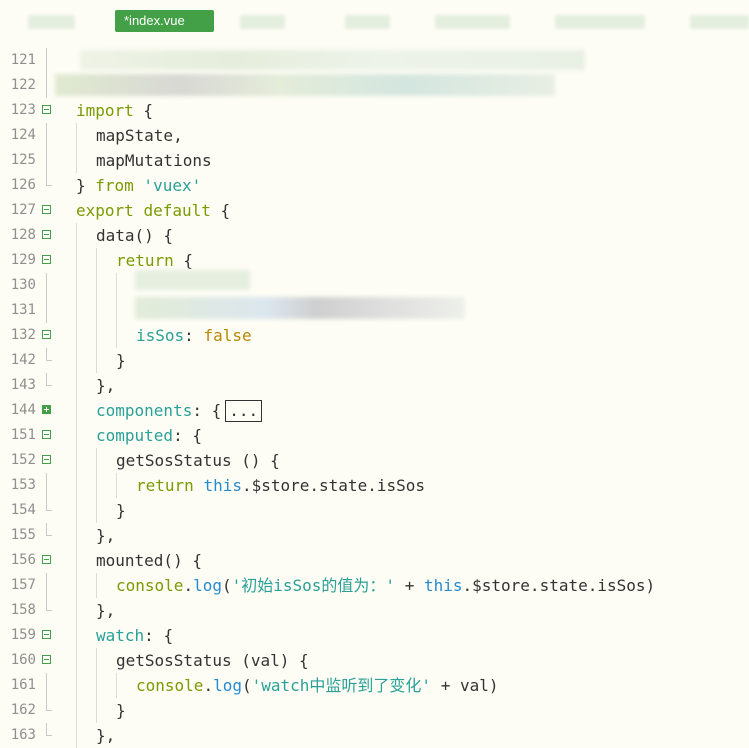 The image size is (749, 748). I want to click on line-number: 152, so click(23, 460).